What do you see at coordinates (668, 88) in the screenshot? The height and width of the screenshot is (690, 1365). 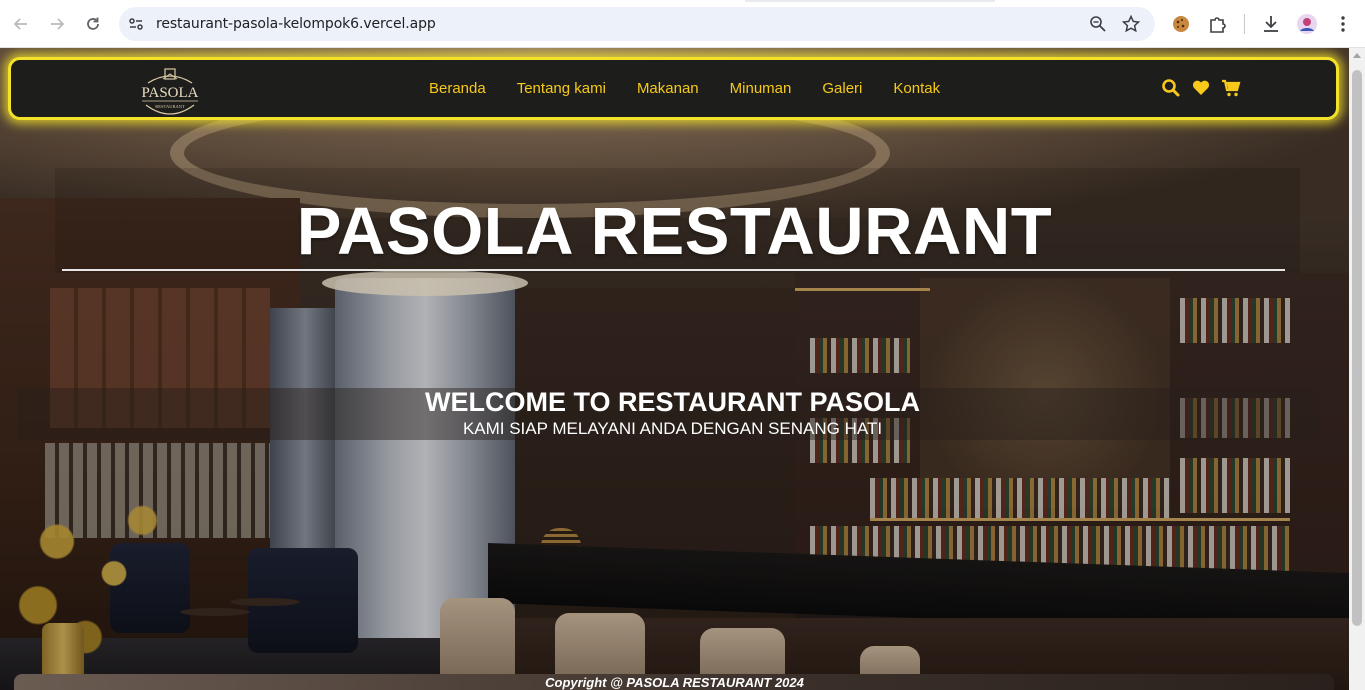 I see `nav-makanan: Makanan` at bounding box center [668, 88].